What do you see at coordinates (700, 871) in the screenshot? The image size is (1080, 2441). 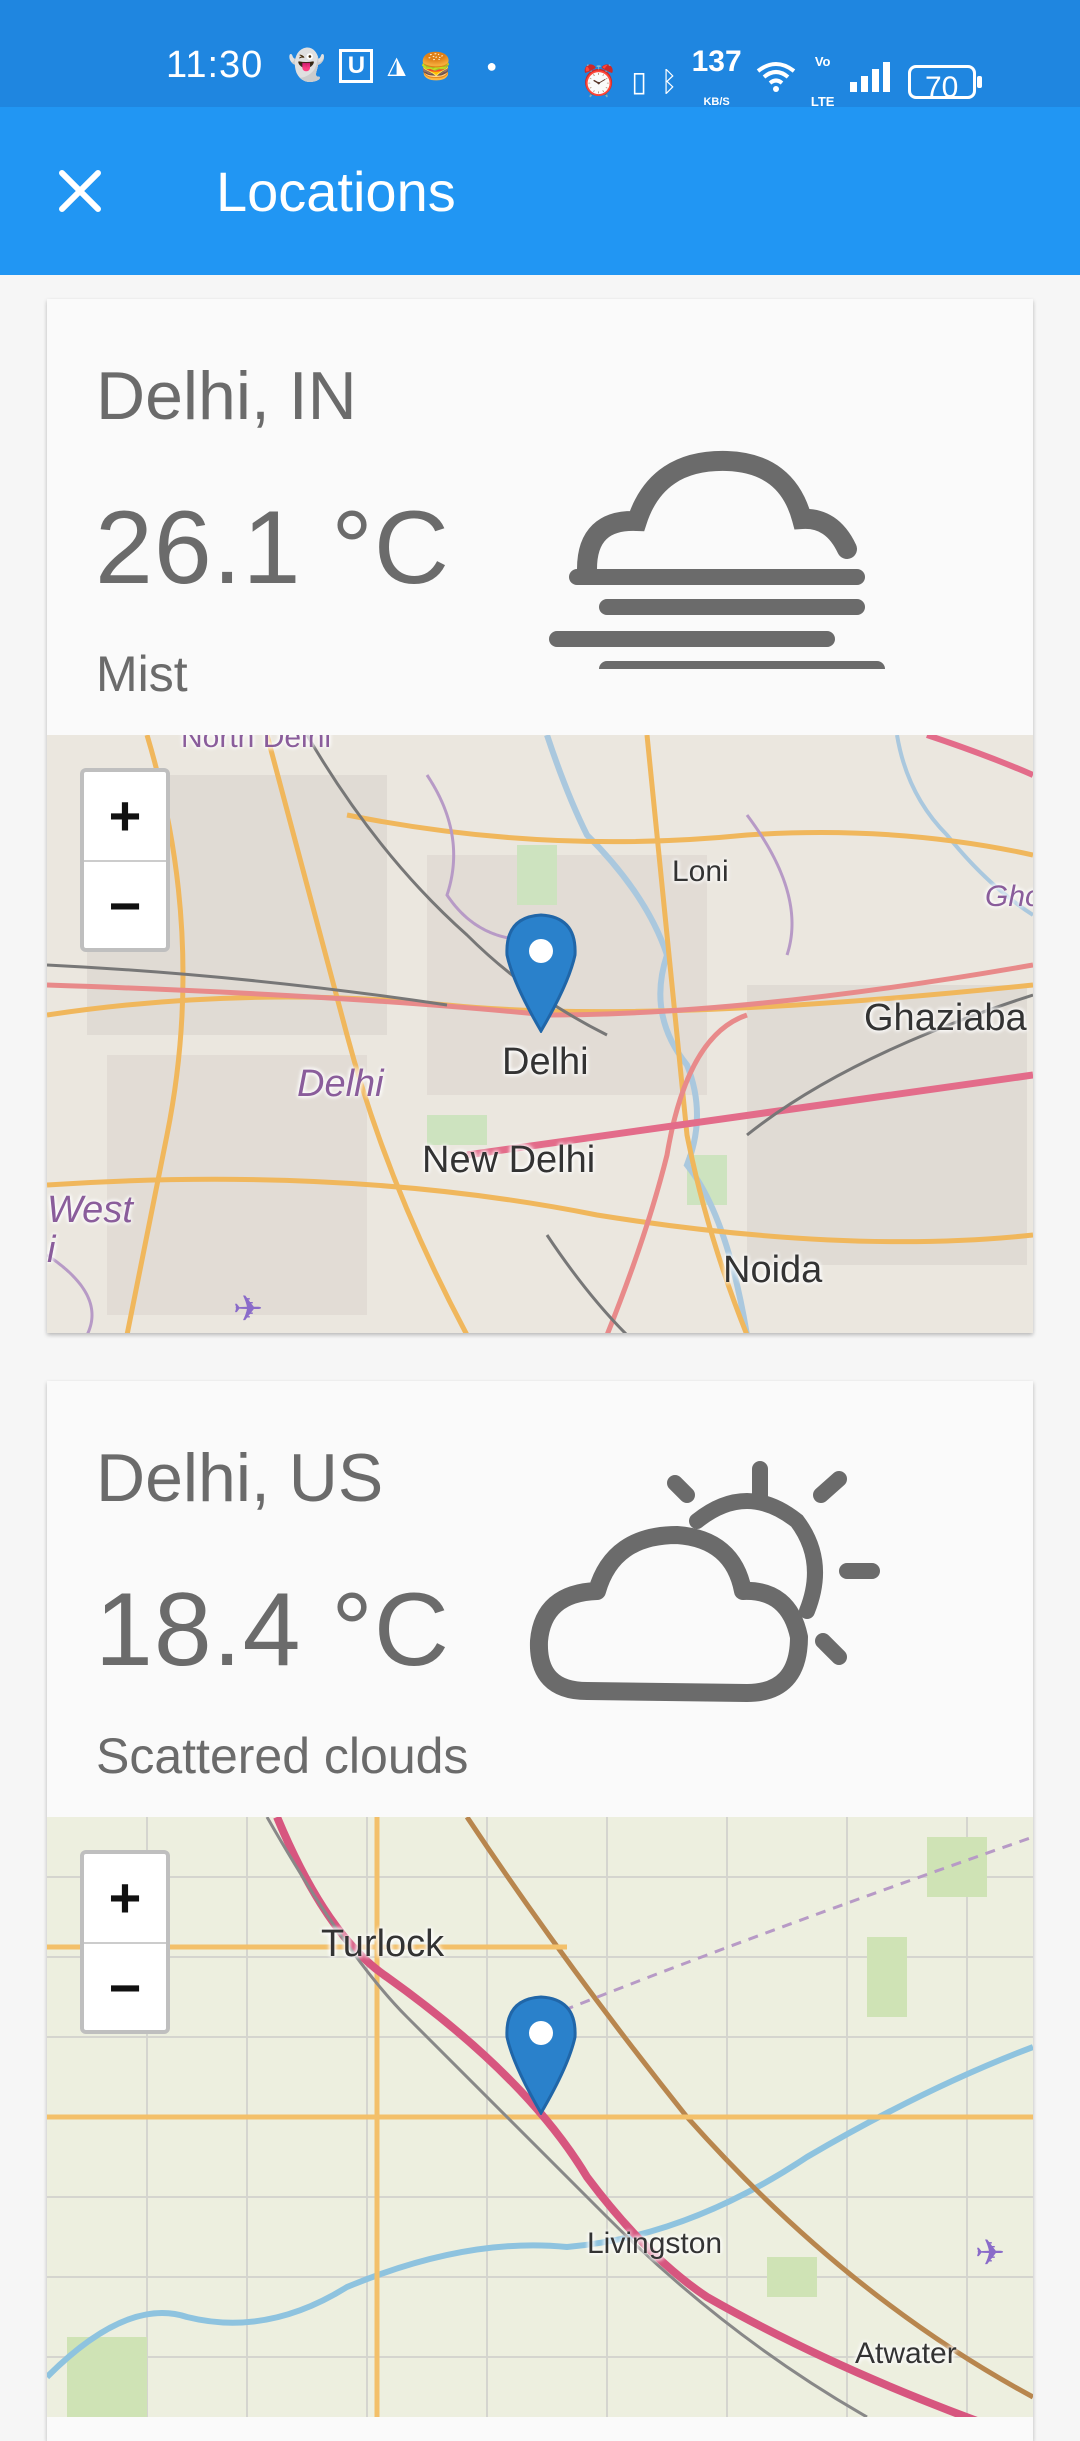 I see `map-label-loni: Loni` at bounding box center [700, 871].